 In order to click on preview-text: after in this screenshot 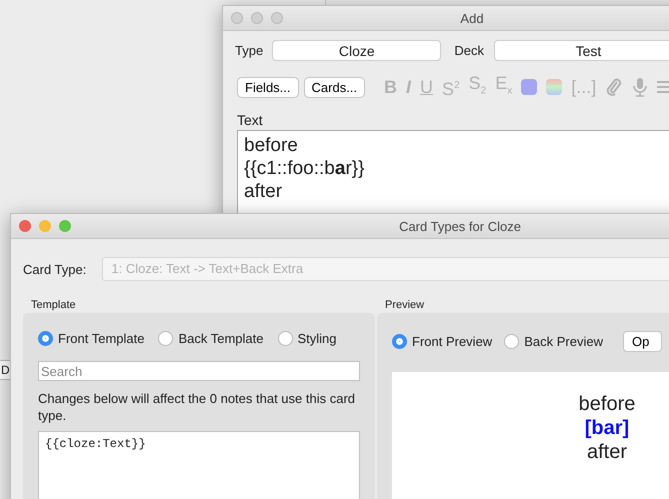, I will do `click(607, 452)`.